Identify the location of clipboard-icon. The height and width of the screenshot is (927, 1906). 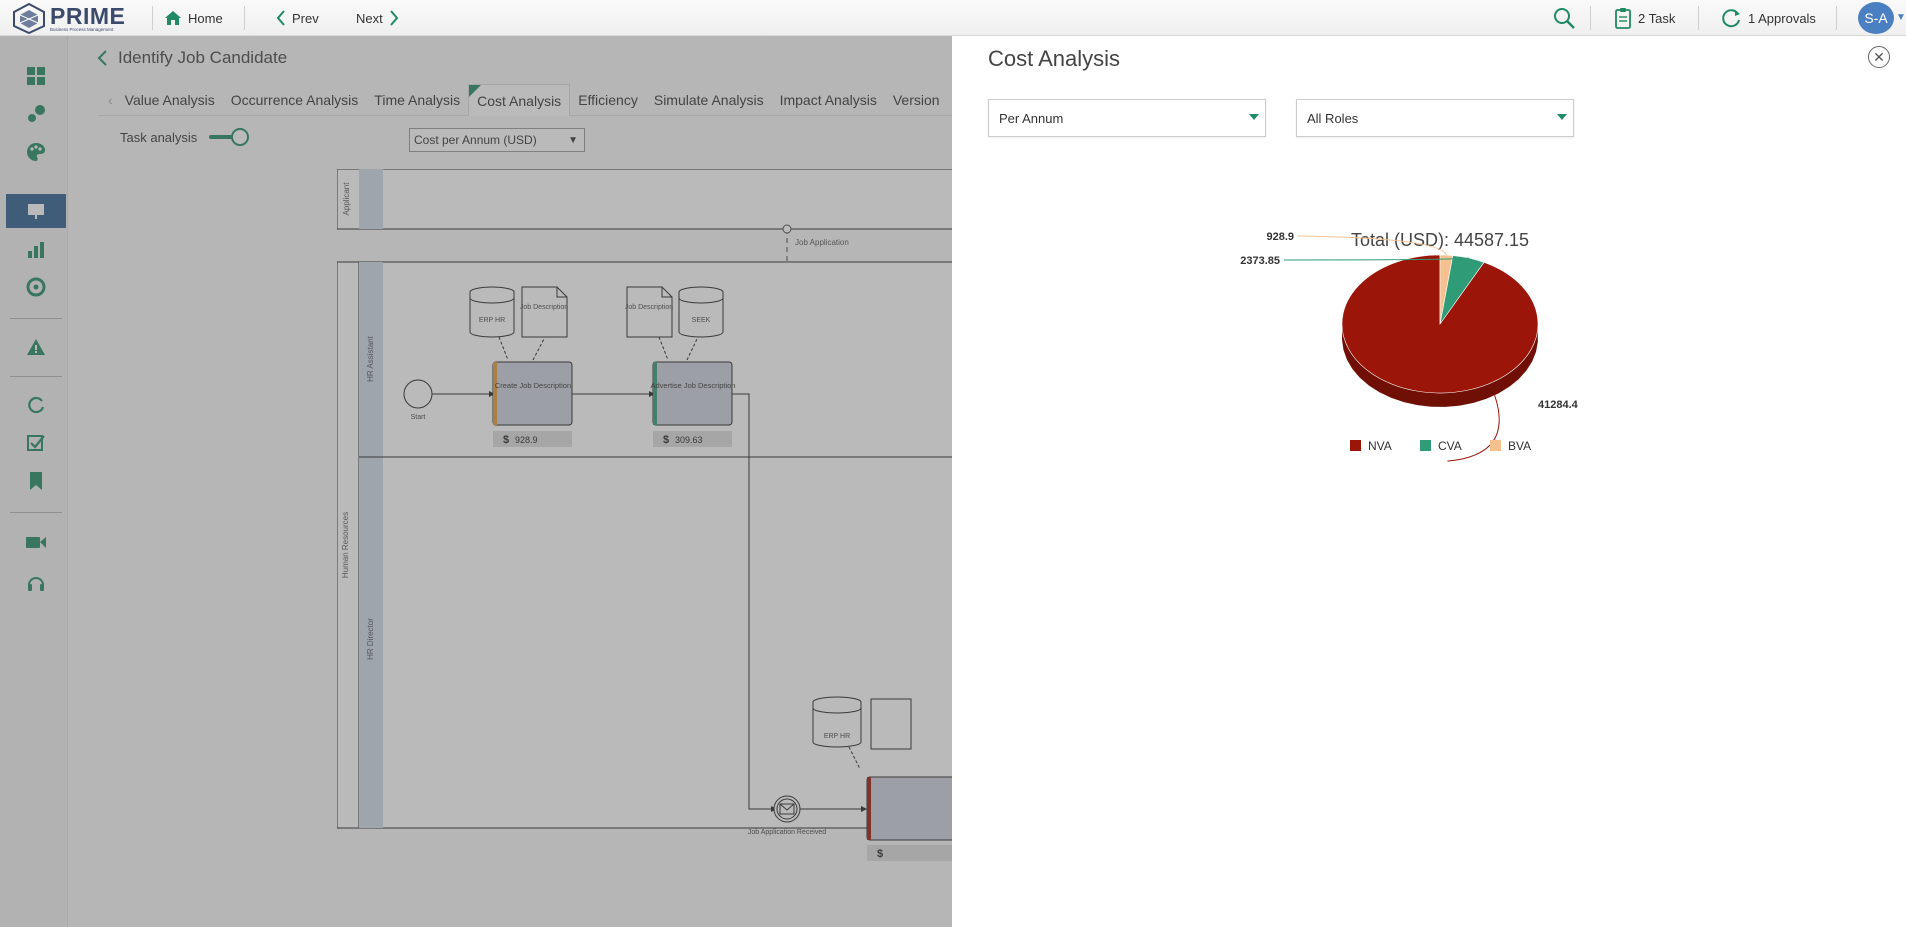
(1623, 18).